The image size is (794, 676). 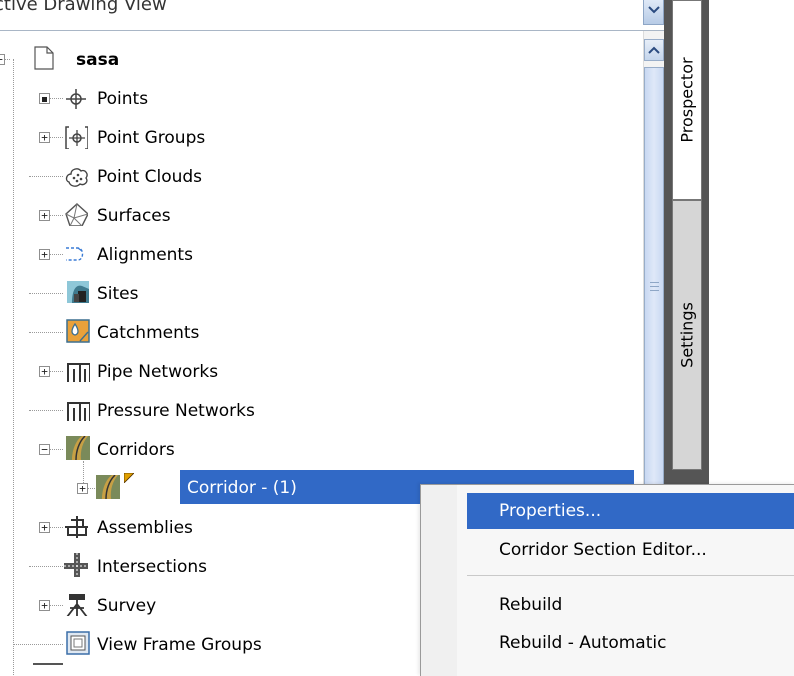 I want to click on point-groups-icon, so click(x=76, y=137).